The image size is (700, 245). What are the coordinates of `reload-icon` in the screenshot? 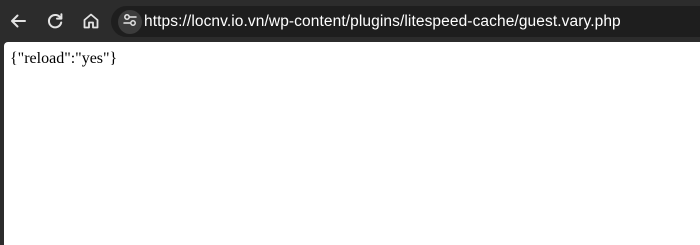 It's located at (55, 21).